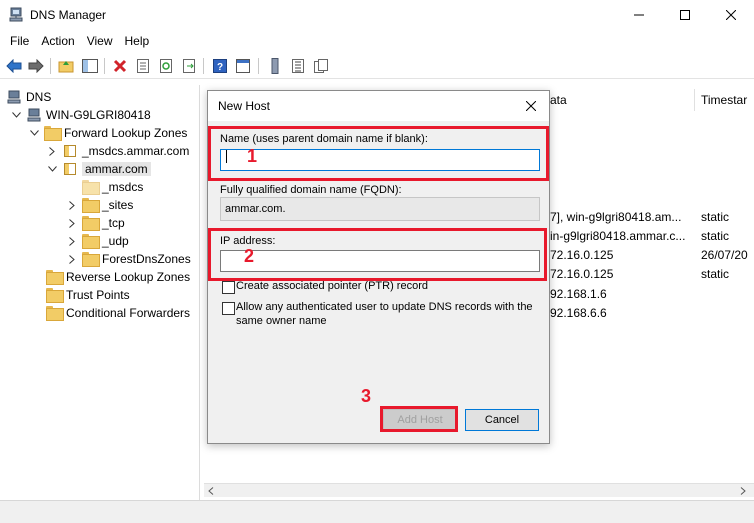  I want to click on tree-node-forestdnszones: ForestDnsZones, so click(128, 259).